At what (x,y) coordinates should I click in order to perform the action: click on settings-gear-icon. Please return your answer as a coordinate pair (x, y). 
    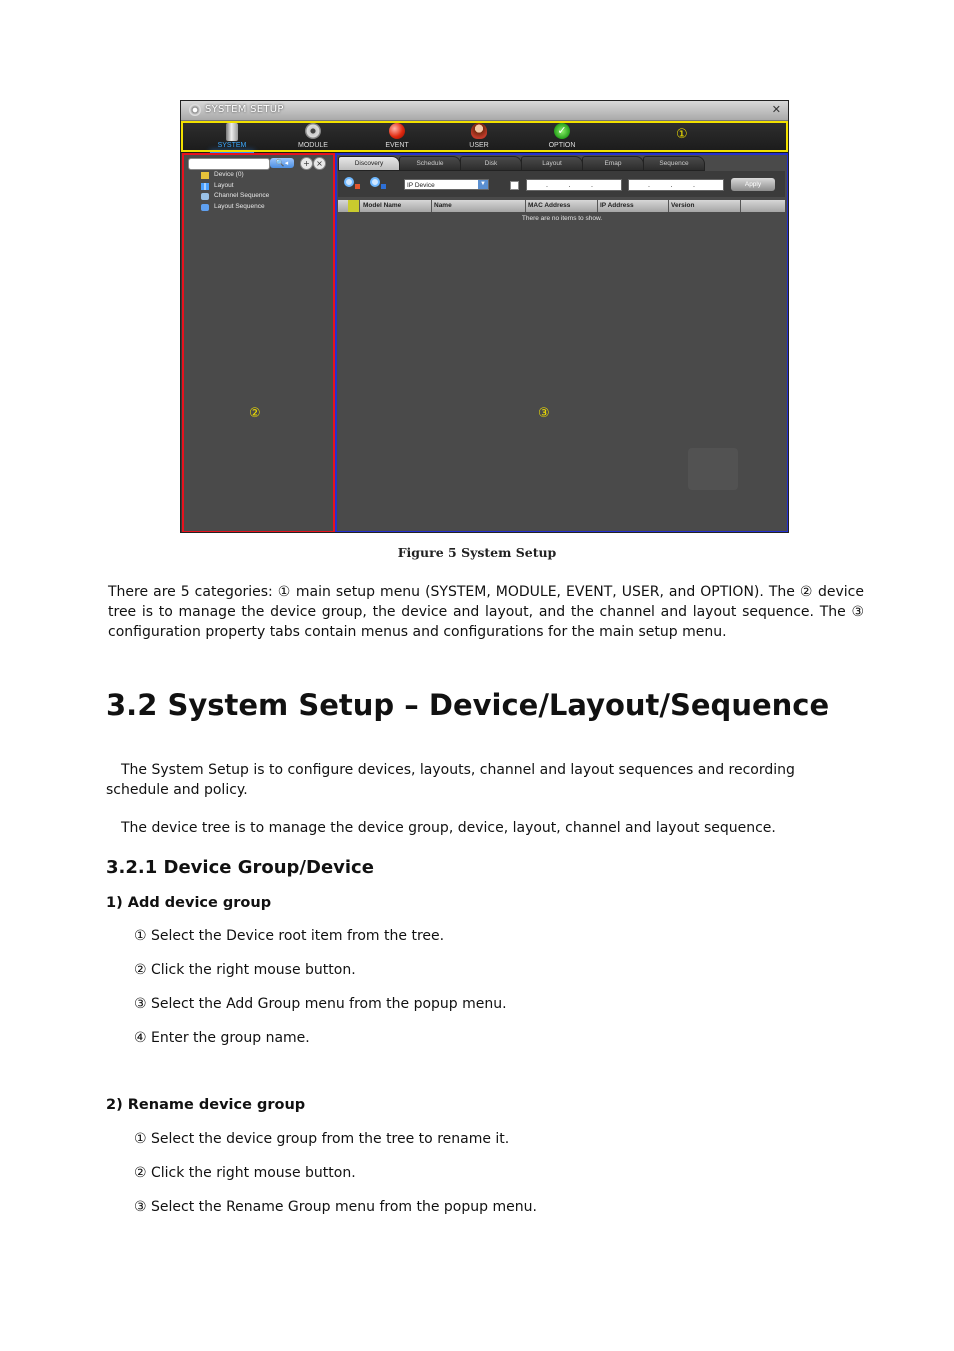
    Looking at the image, I should click on (195, 110).